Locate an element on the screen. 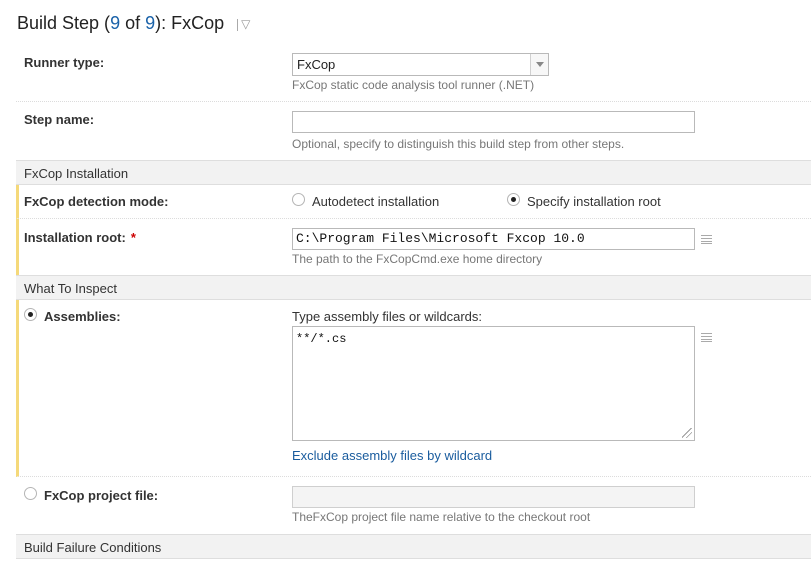  chevron-down-icon is located at coordinates (539, 64).